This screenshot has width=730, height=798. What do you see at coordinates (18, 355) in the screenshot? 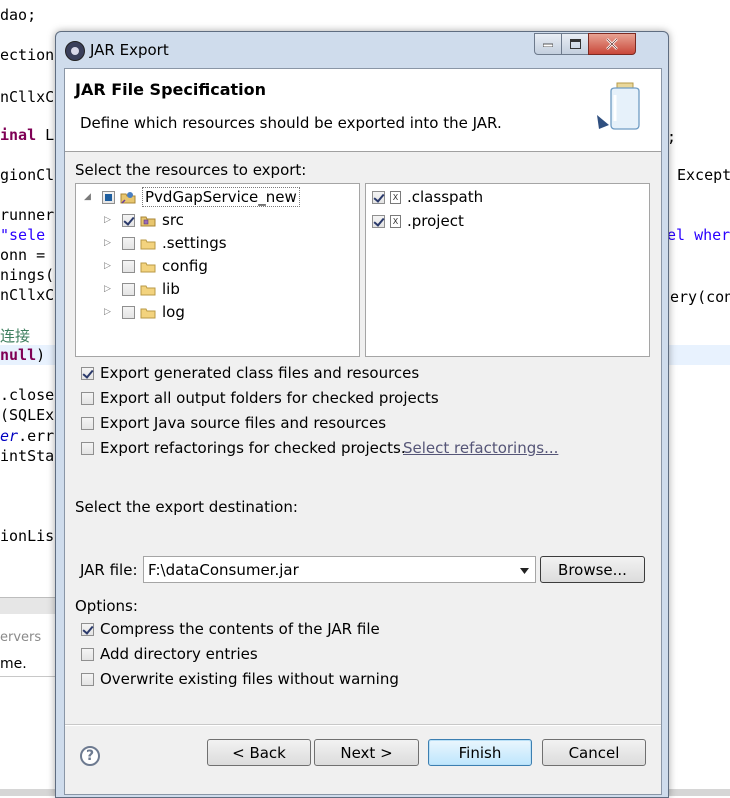
I see `code-token: null` at bounding box center [18, 355].